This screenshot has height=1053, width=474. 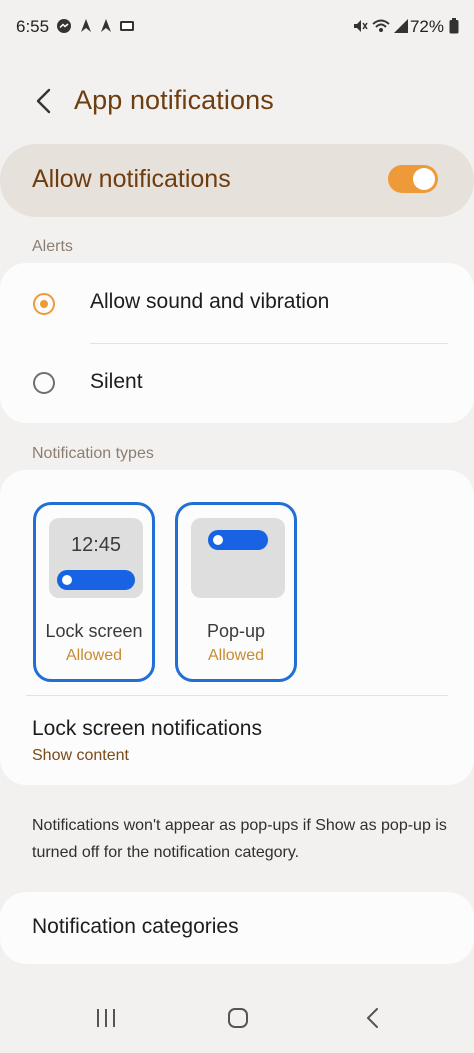 I want to click on messenger-icon, so click(x=64, y=26).